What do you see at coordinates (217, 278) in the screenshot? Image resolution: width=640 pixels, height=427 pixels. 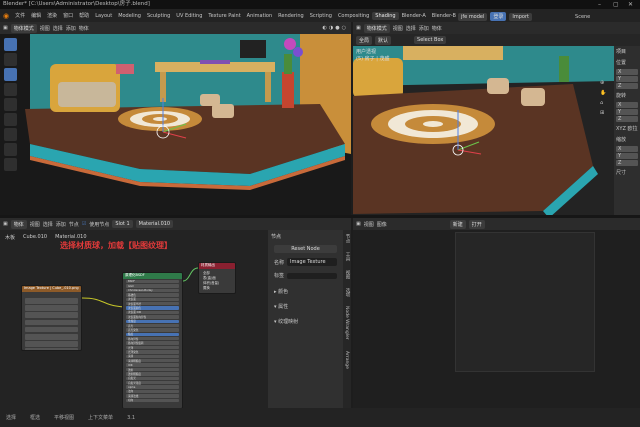 I see `material-output-node: 材质输出 全部 表(曲)面 体积(音量) 置换` at bounding box center [217, 278].